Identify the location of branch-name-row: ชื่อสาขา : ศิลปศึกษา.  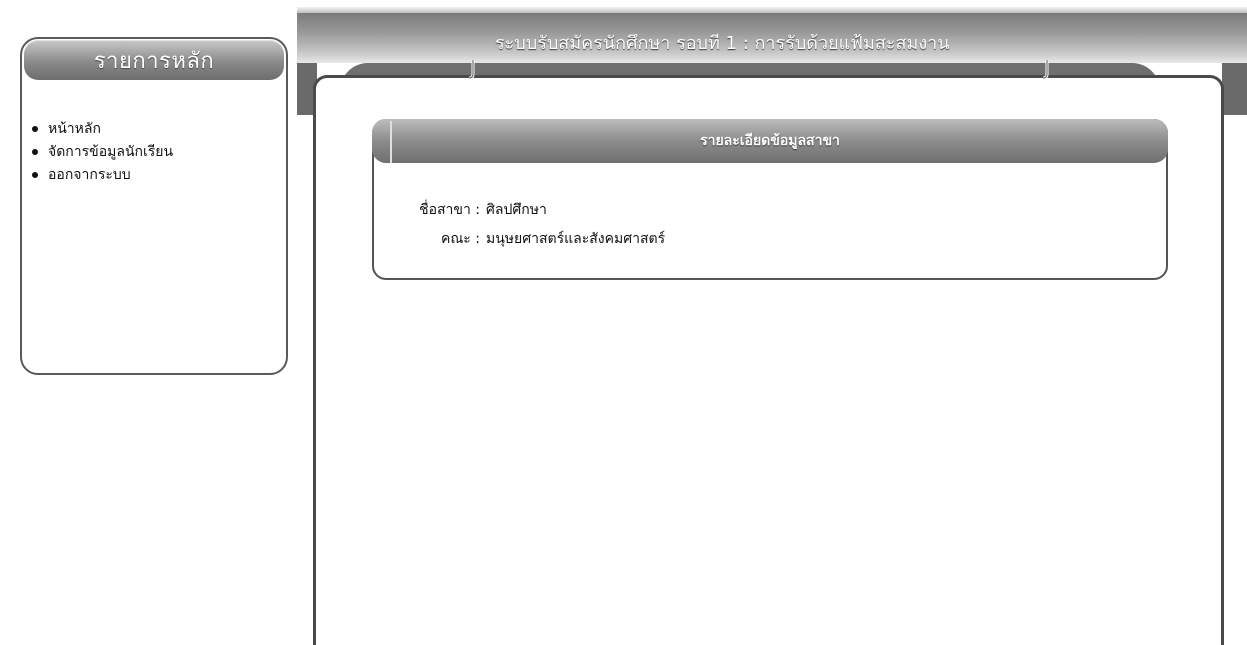
(465, 210).